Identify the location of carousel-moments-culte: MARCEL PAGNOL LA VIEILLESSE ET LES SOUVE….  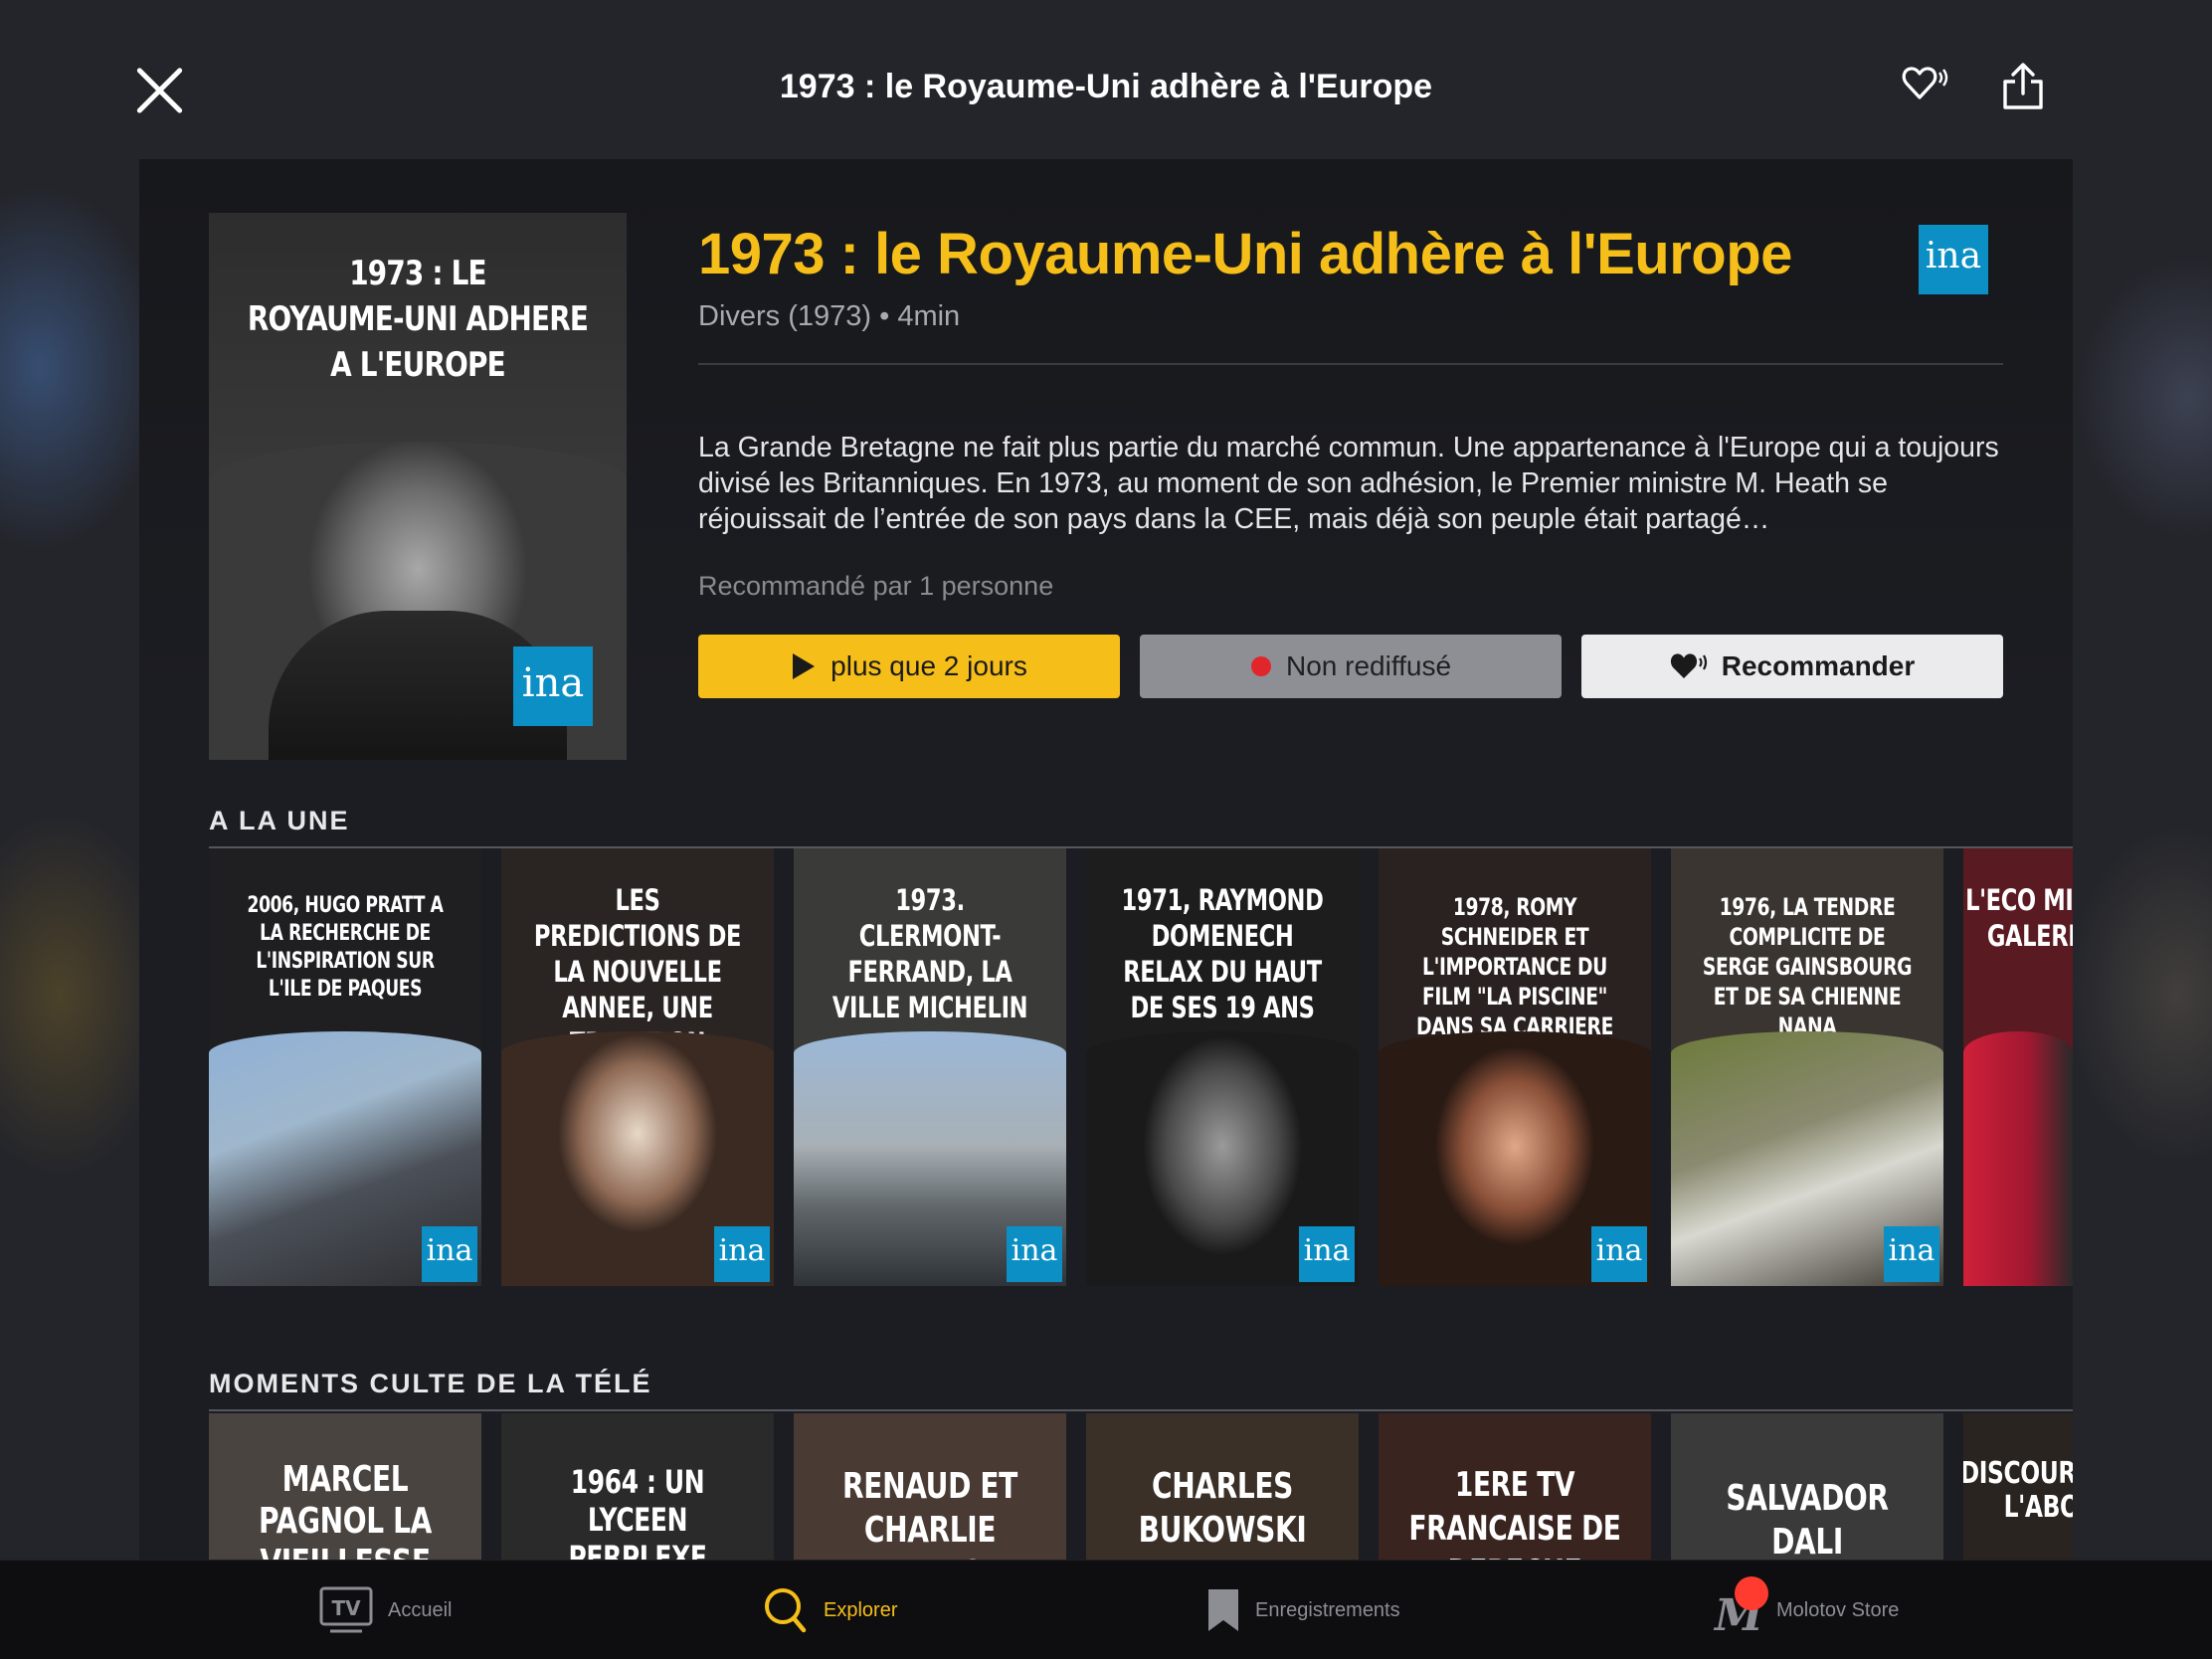
(1141, 1486).